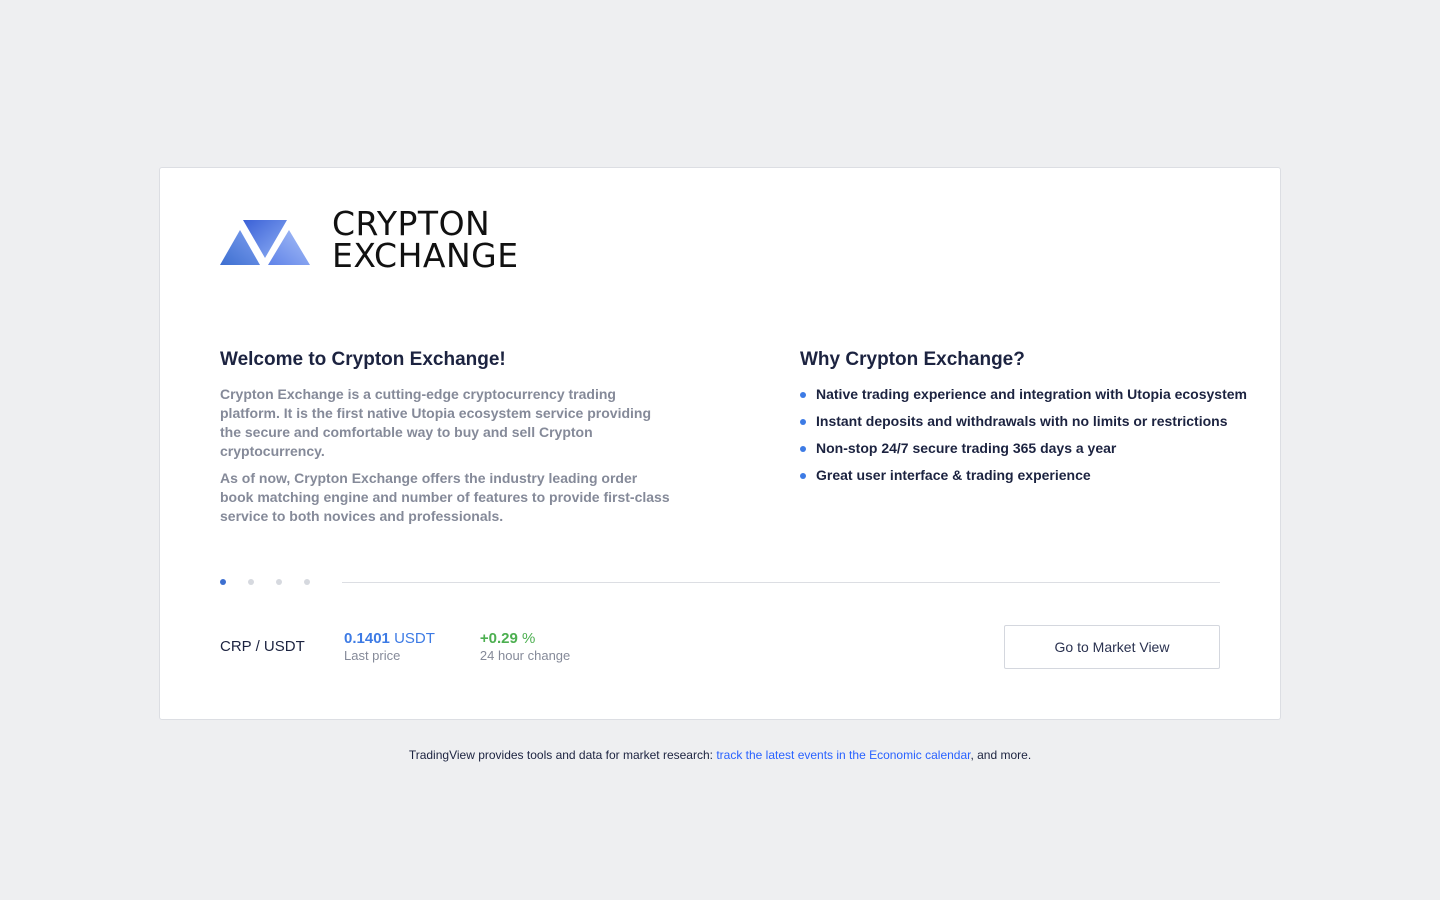  What do you see at coordinates (372, 655) in the screenshot?
I see `last-price-label: Last price` at bounding box center [372, 655].